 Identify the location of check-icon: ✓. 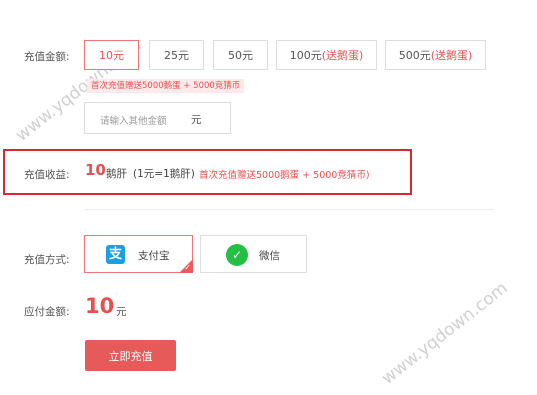
(187, 267).